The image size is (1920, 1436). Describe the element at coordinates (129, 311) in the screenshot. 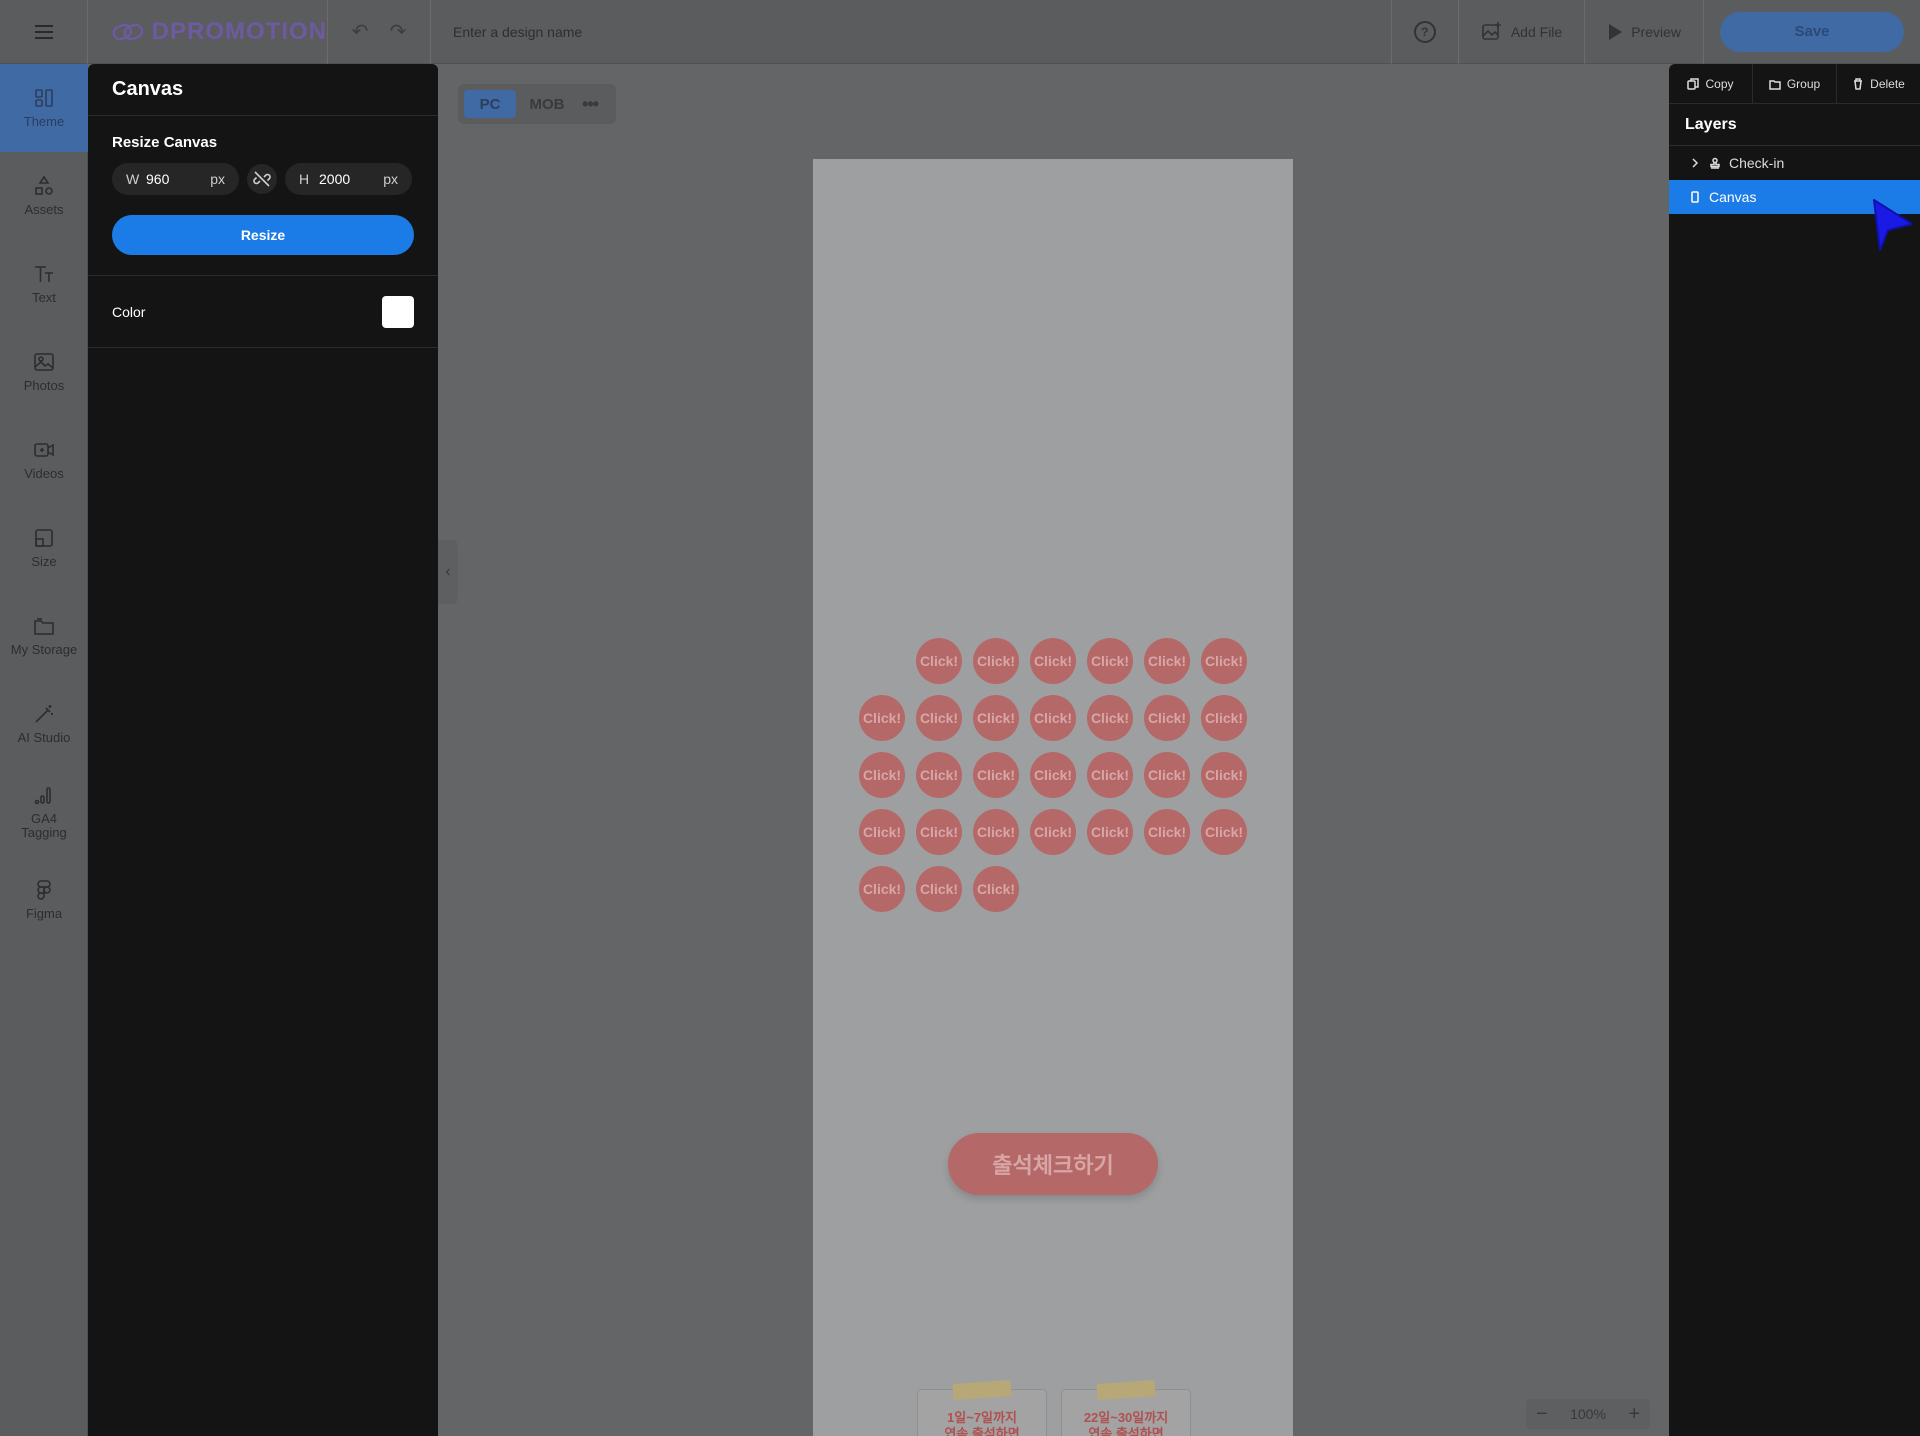

I see `color-label: Color` at that location.